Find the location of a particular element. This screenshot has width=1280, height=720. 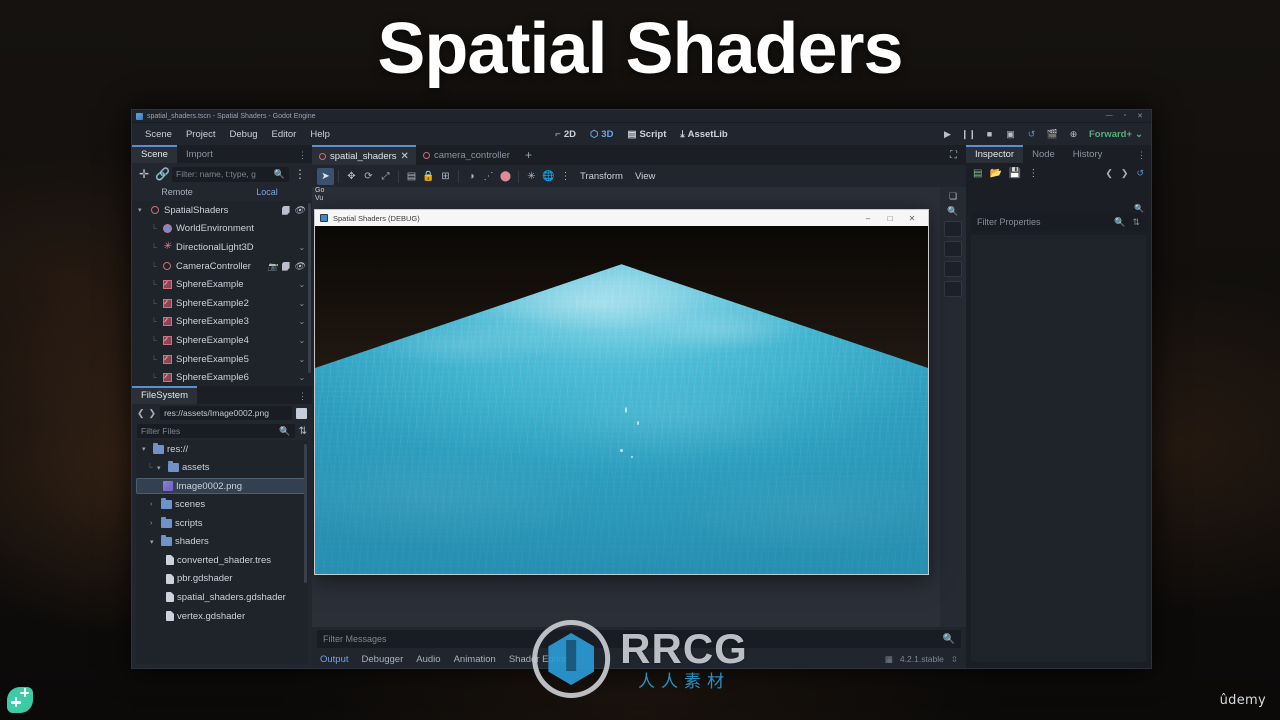

inspector-filter-input: Filter Properties 🔍 ⇅ is located at coordinates (1058, 222).